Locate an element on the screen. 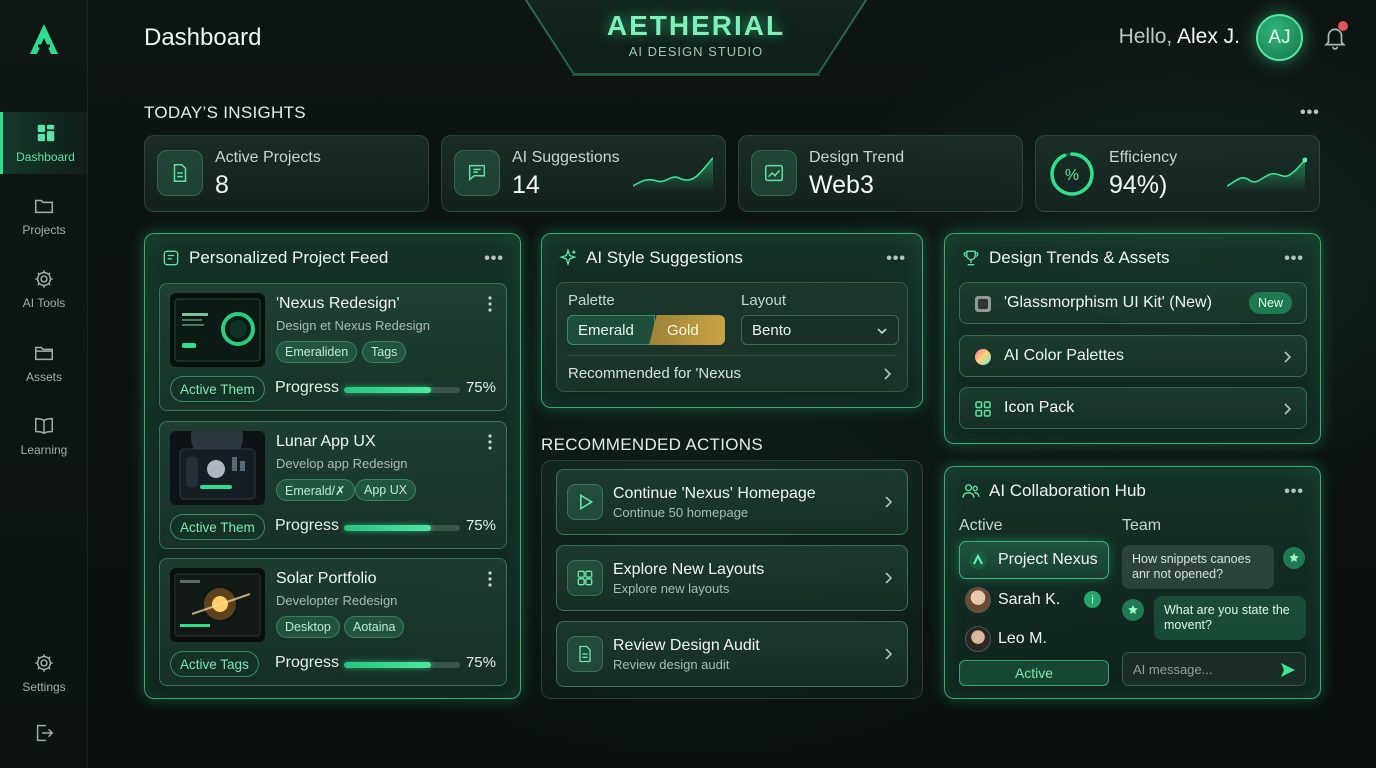 The height and width of the screenshot is (768, 1376). sidebar-item-label: AI Tools is located at coordinates (44, 303).